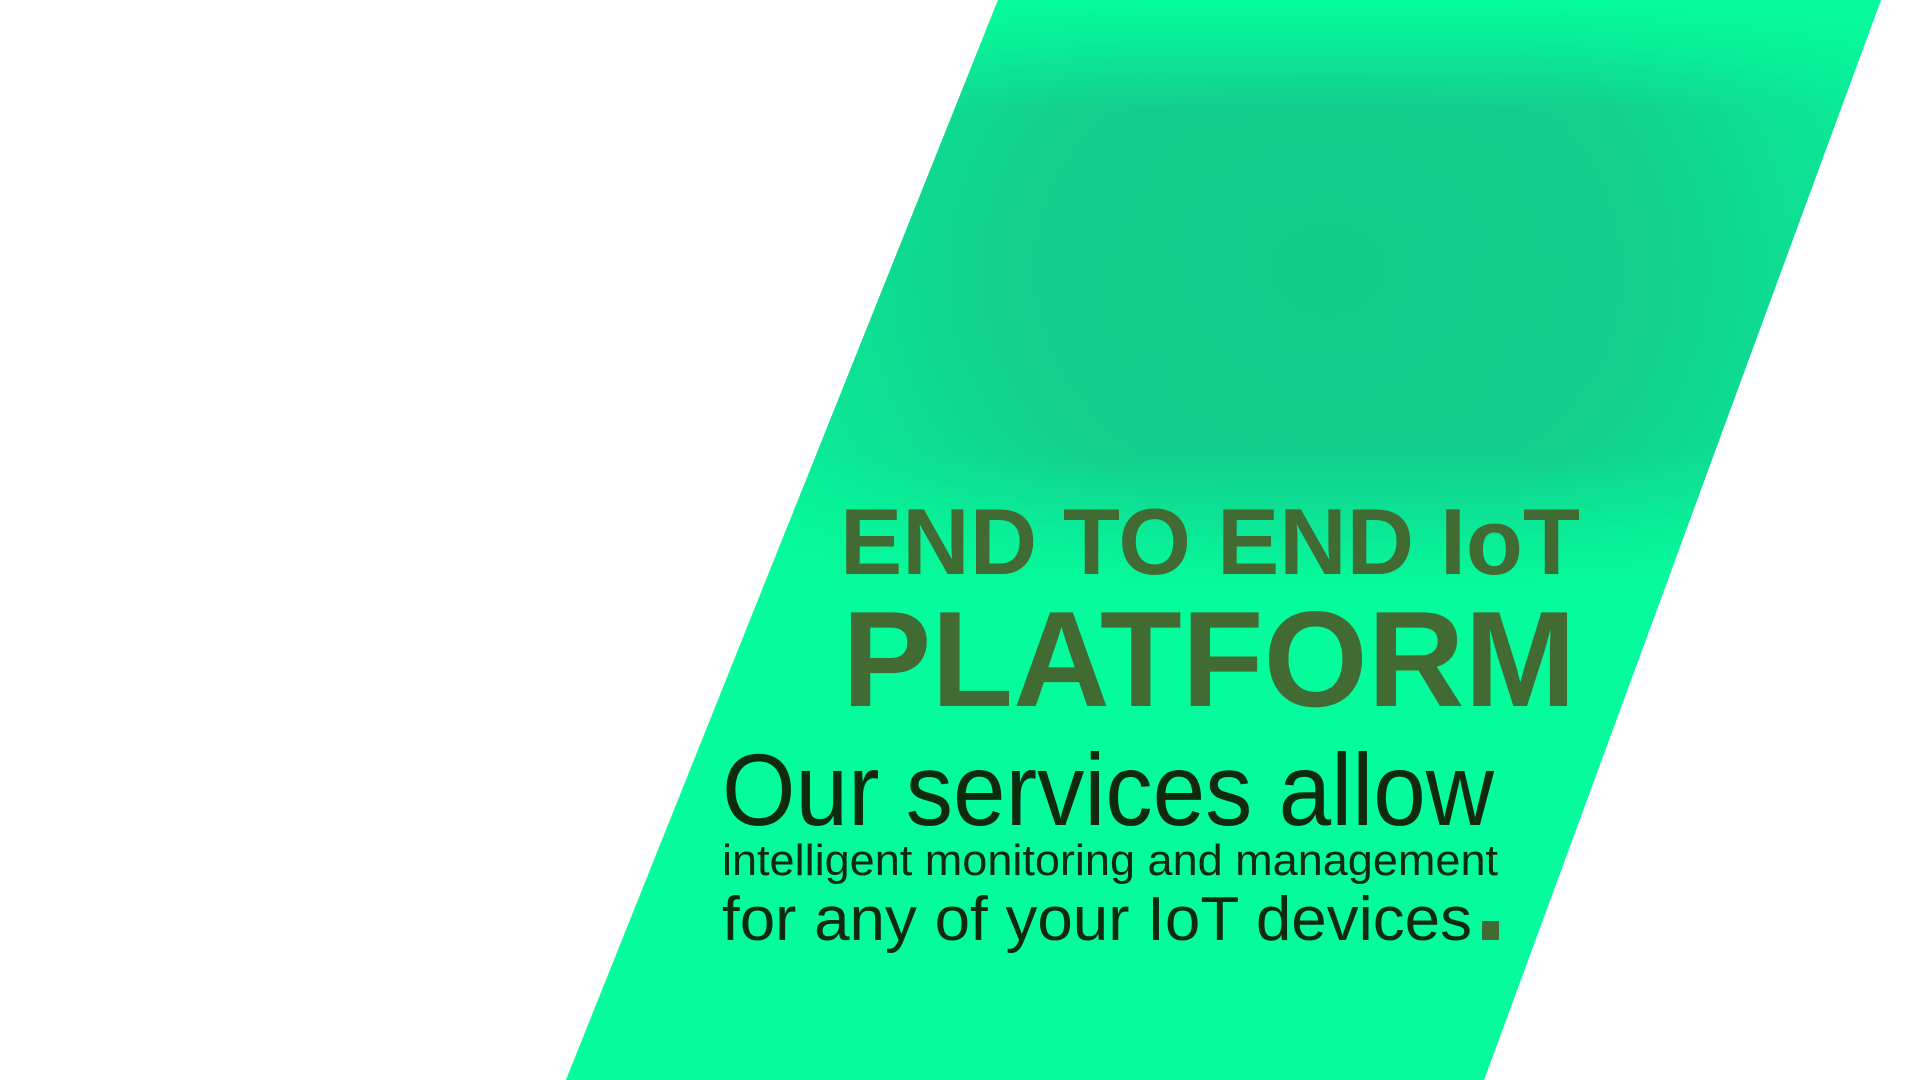 The width and height of the screenshot is (1920, 1080). I want to click on title-line-1: END TO END IoT, so click(1210, 541).